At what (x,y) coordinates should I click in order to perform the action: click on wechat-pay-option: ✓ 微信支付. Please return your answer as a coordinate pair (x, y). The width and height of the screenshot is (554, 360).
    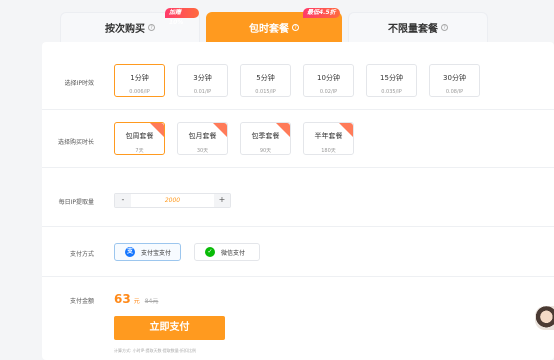
    Looking at the image, I should click on (227, 252).